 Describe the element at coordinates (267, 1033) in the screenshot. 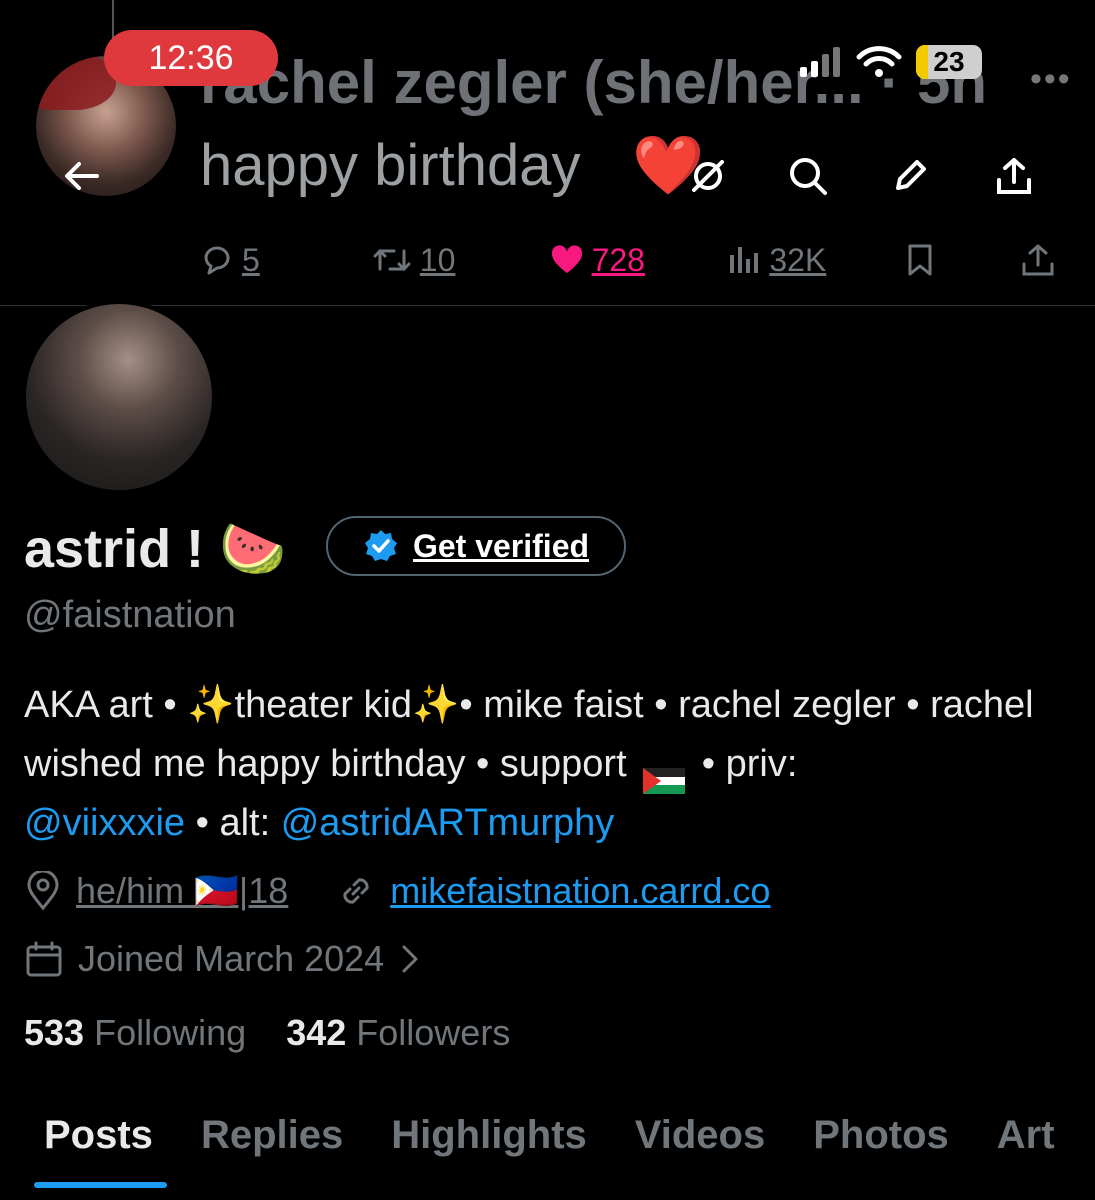

I see `follow-counts: 533 Following 342 Followers` at that location.